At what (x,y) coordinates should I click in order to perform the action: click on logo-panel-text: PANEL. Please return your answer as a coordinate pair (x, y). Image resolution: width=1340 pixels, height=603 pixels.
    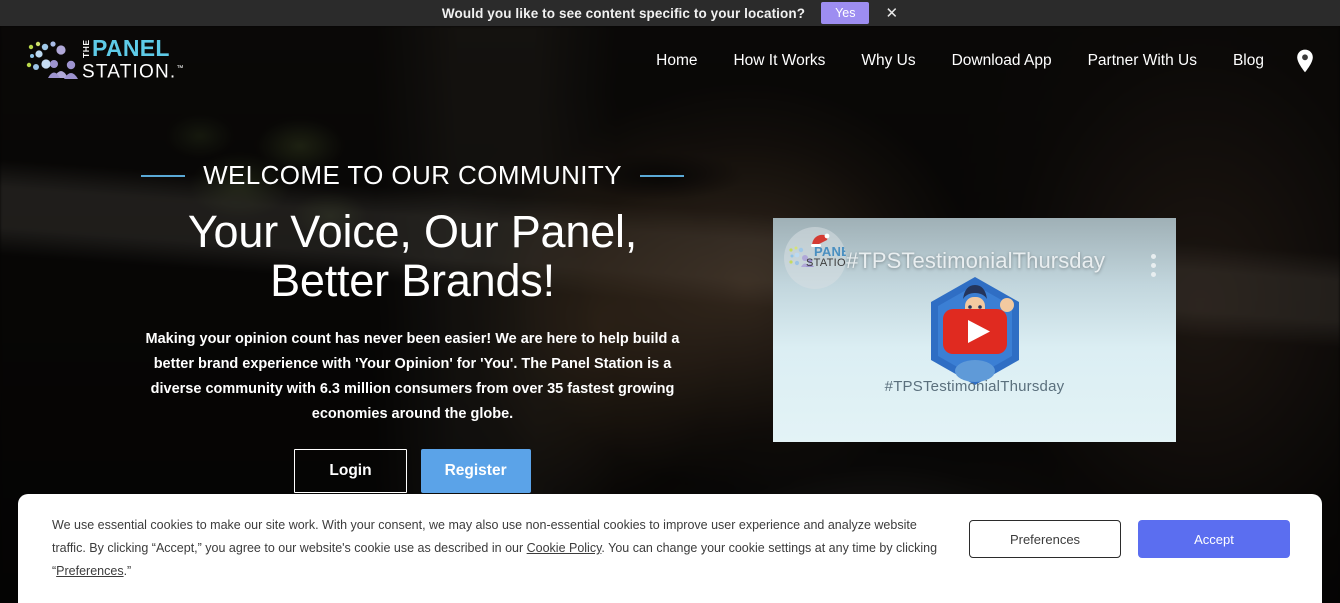
    Looking at the image, I should click on (131, 48).